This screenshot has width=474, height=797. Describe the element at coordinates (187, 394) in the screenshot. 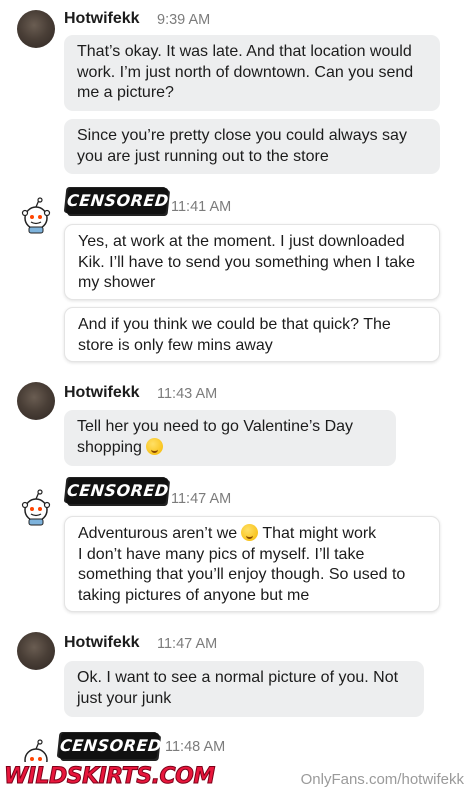

I see `timestamp: 11:43 AM` at that location.